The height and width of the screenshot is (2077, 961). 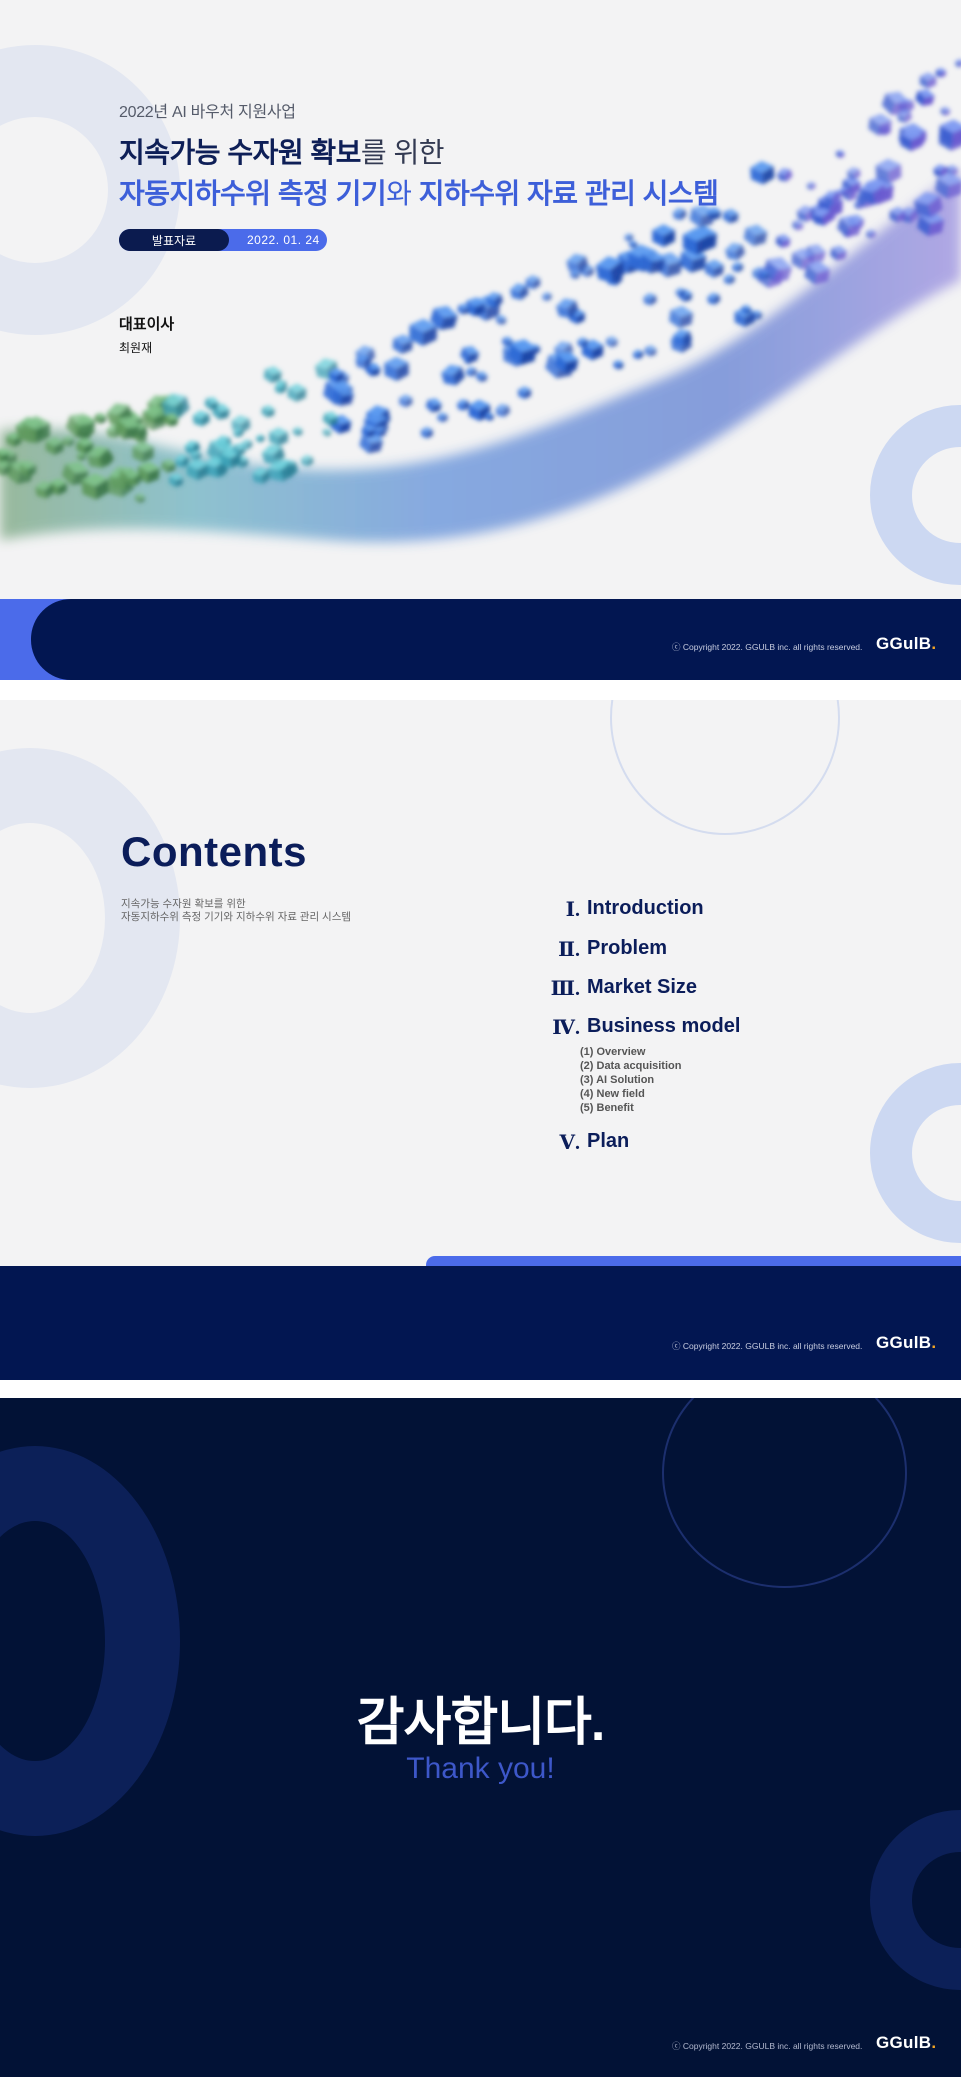 I want to click on tag-label: 발표자료, so click(x=174, y=240).